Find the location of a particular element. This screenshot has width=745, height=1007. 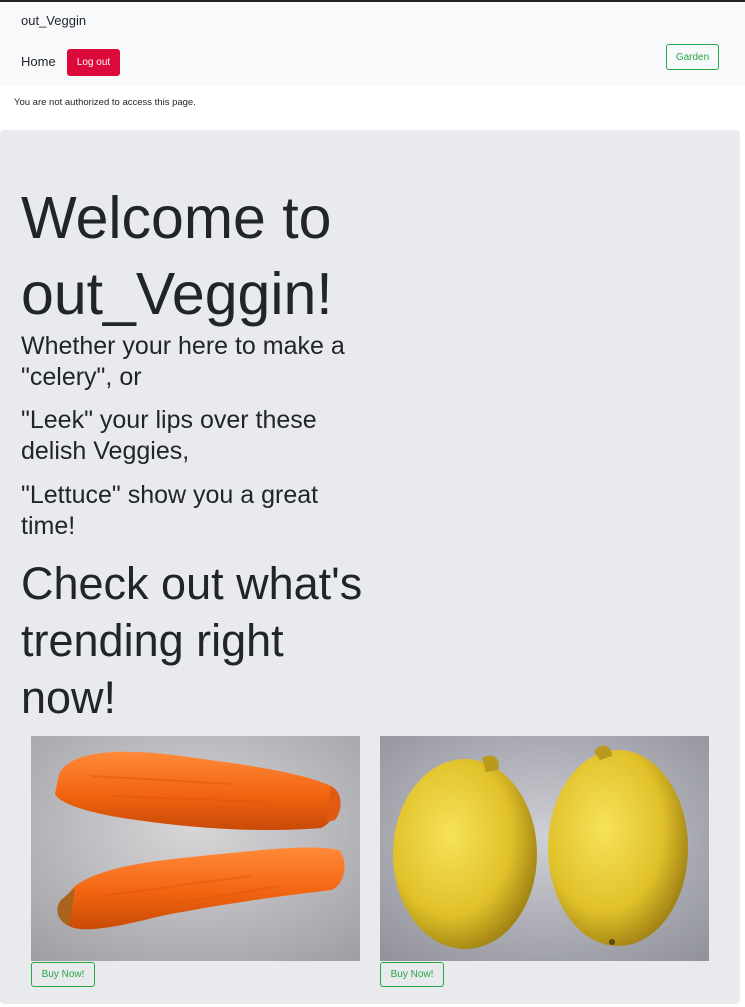

logout-button: Log out is located at coordinates (93, 62).